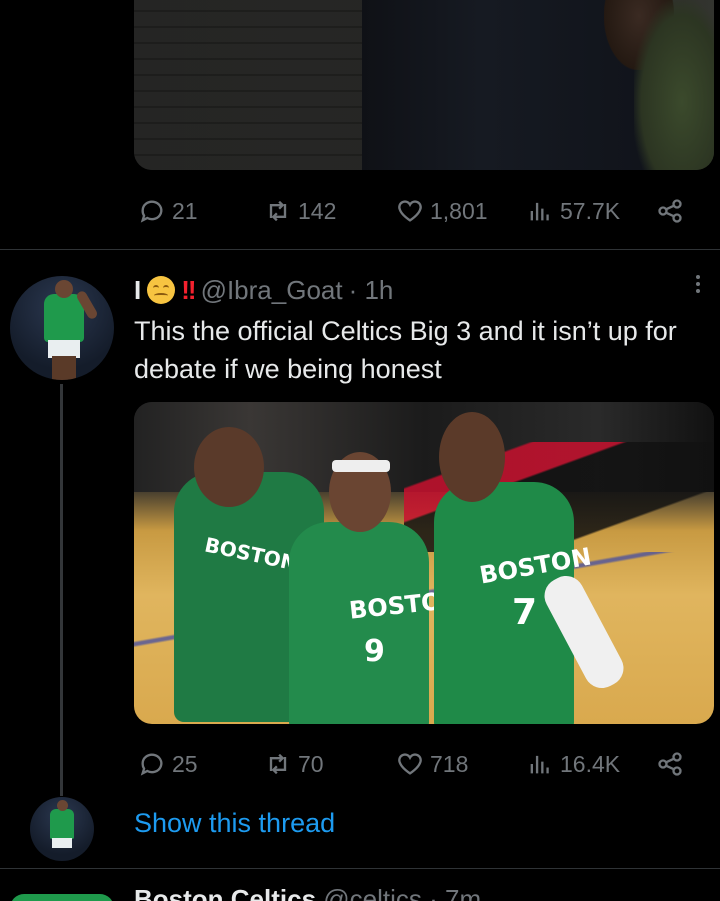 Image resolution: width=720 pixels, height=901 pixels. What do you see at coordinates (459, 210) in the screenshot?
I see `like-count: 1,801` at bounding box center [459, 210].